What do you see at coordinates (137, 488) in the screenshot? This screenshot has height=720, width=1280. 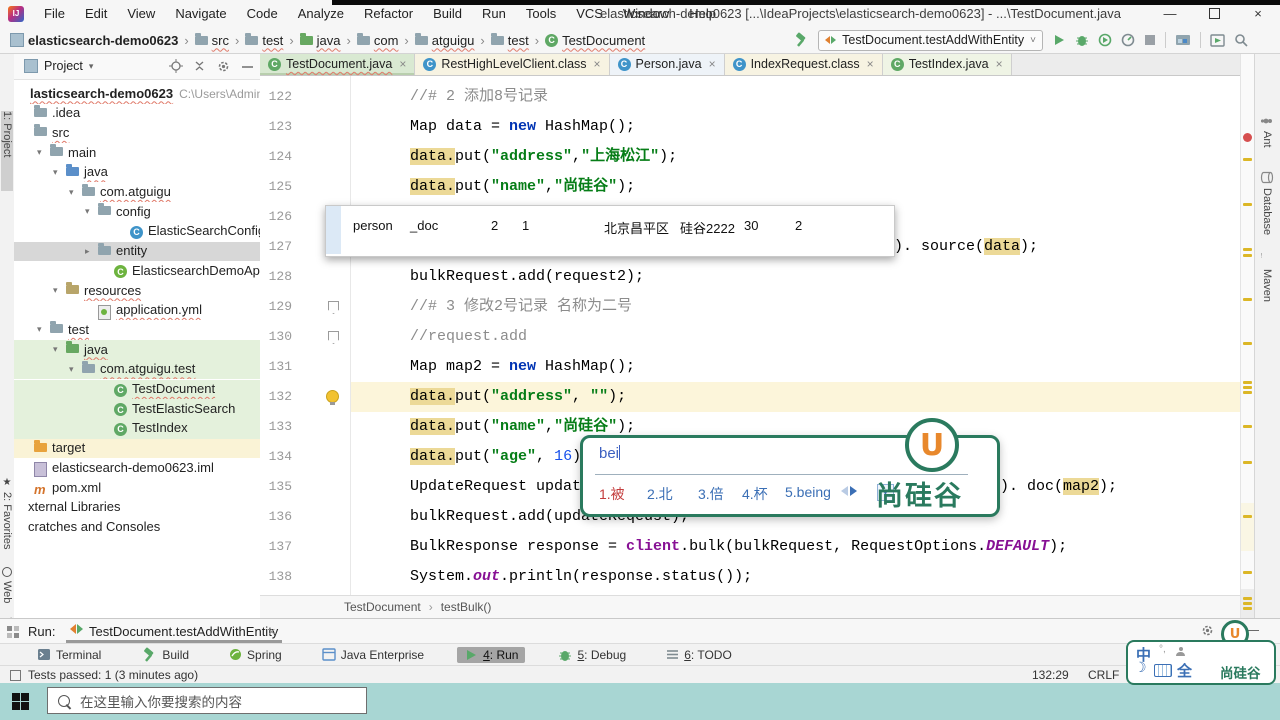 I see `tree-row-pom-xml: m pom.xml` at bounding box center [137, 488].